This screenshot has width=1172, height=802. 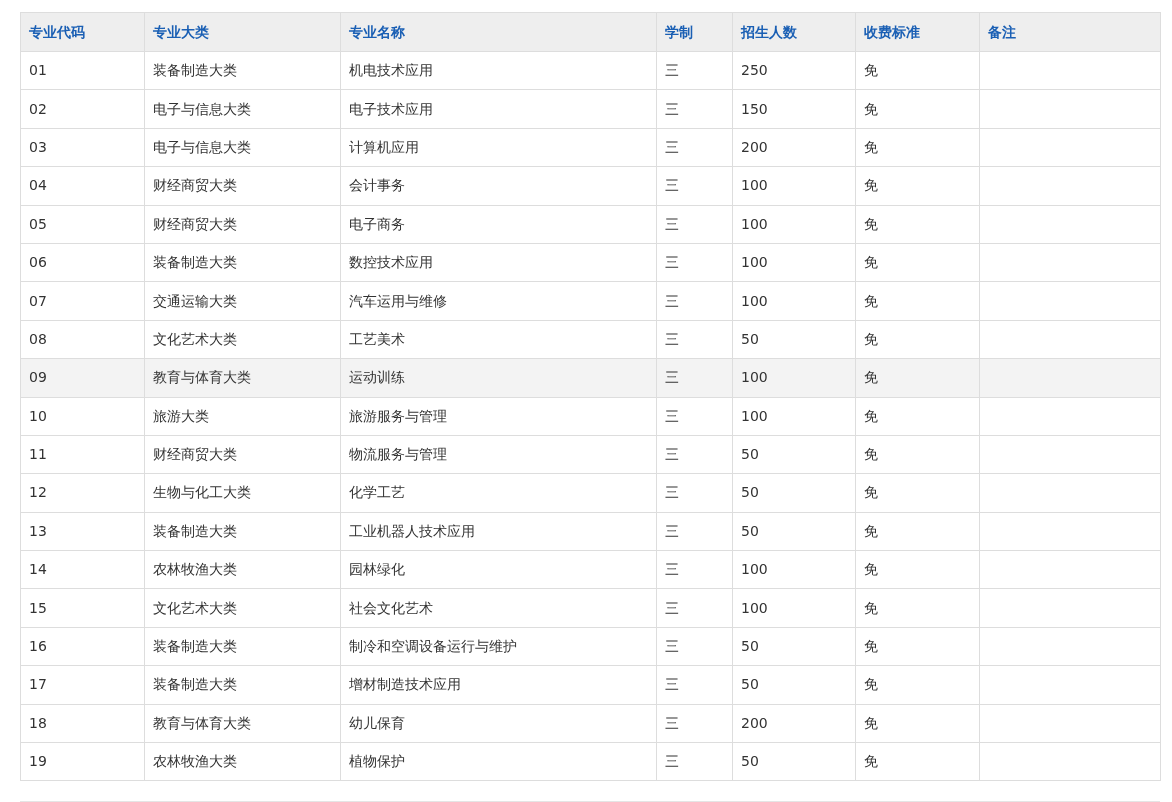 What do you see at coordinates (694, 32) in the screenshot?
I see `column-header: 学制` at bounding box center [694, 32].